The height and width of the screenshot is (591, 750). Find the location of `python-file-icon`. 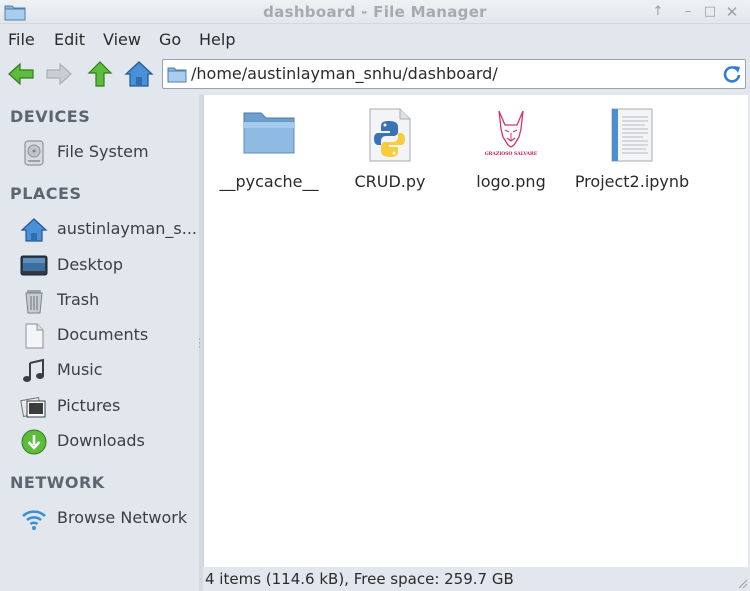

python-file-icon is located at coordinates (390, 135).